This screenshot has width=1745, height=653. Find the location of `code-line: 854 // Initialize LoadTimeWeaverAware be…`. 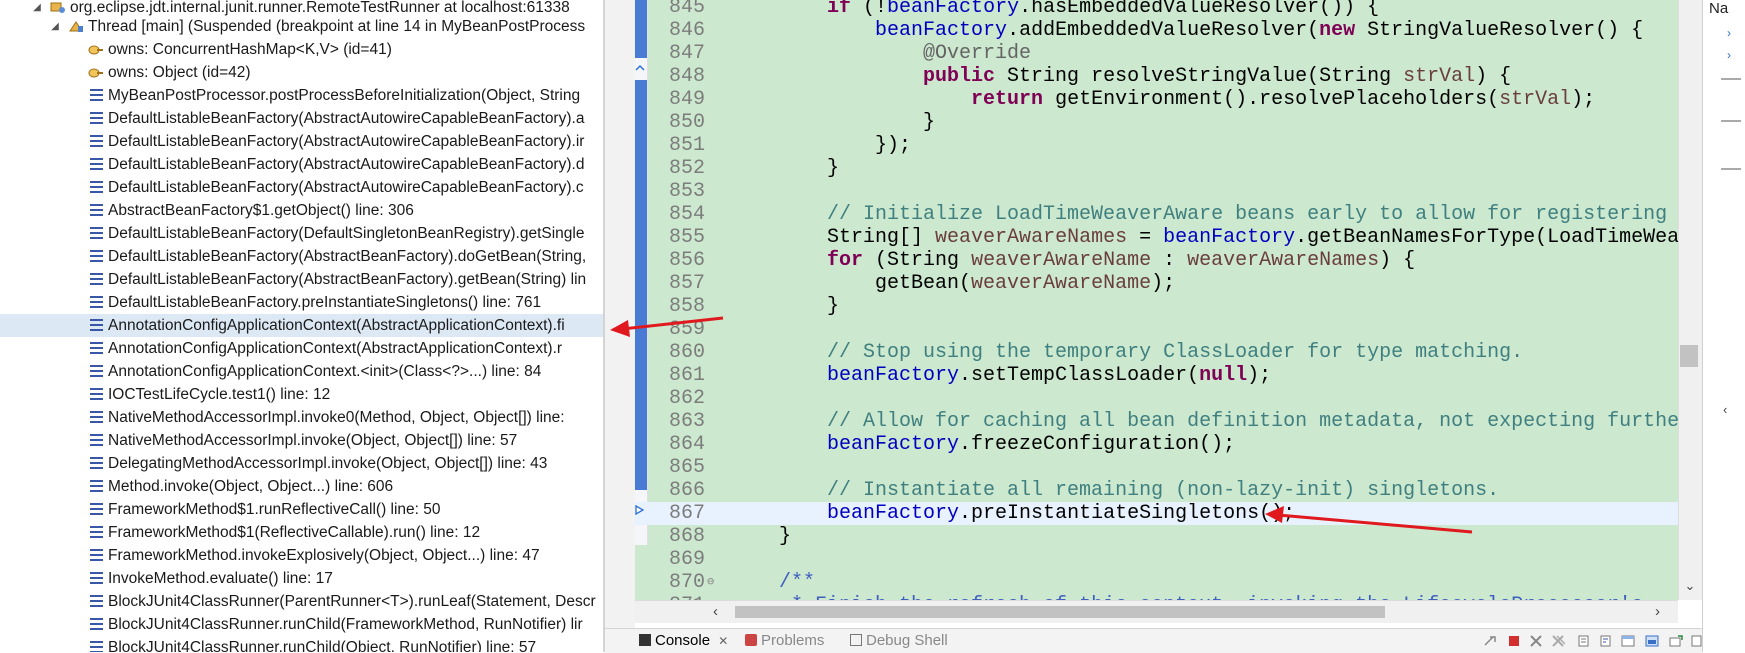

code-line: 854 // Initialize LoadTimeWeaverAware be… is located at coordinates (1156, 214).